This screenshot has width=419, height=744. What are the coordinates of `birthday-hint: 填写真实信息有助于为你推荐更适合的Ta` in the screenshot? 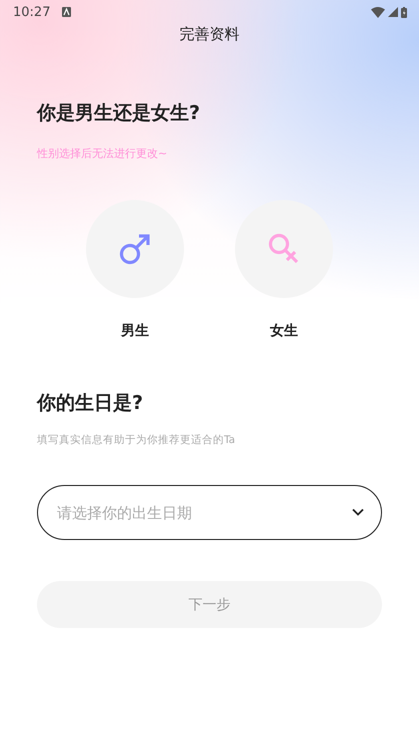 It's located at (136, 440).